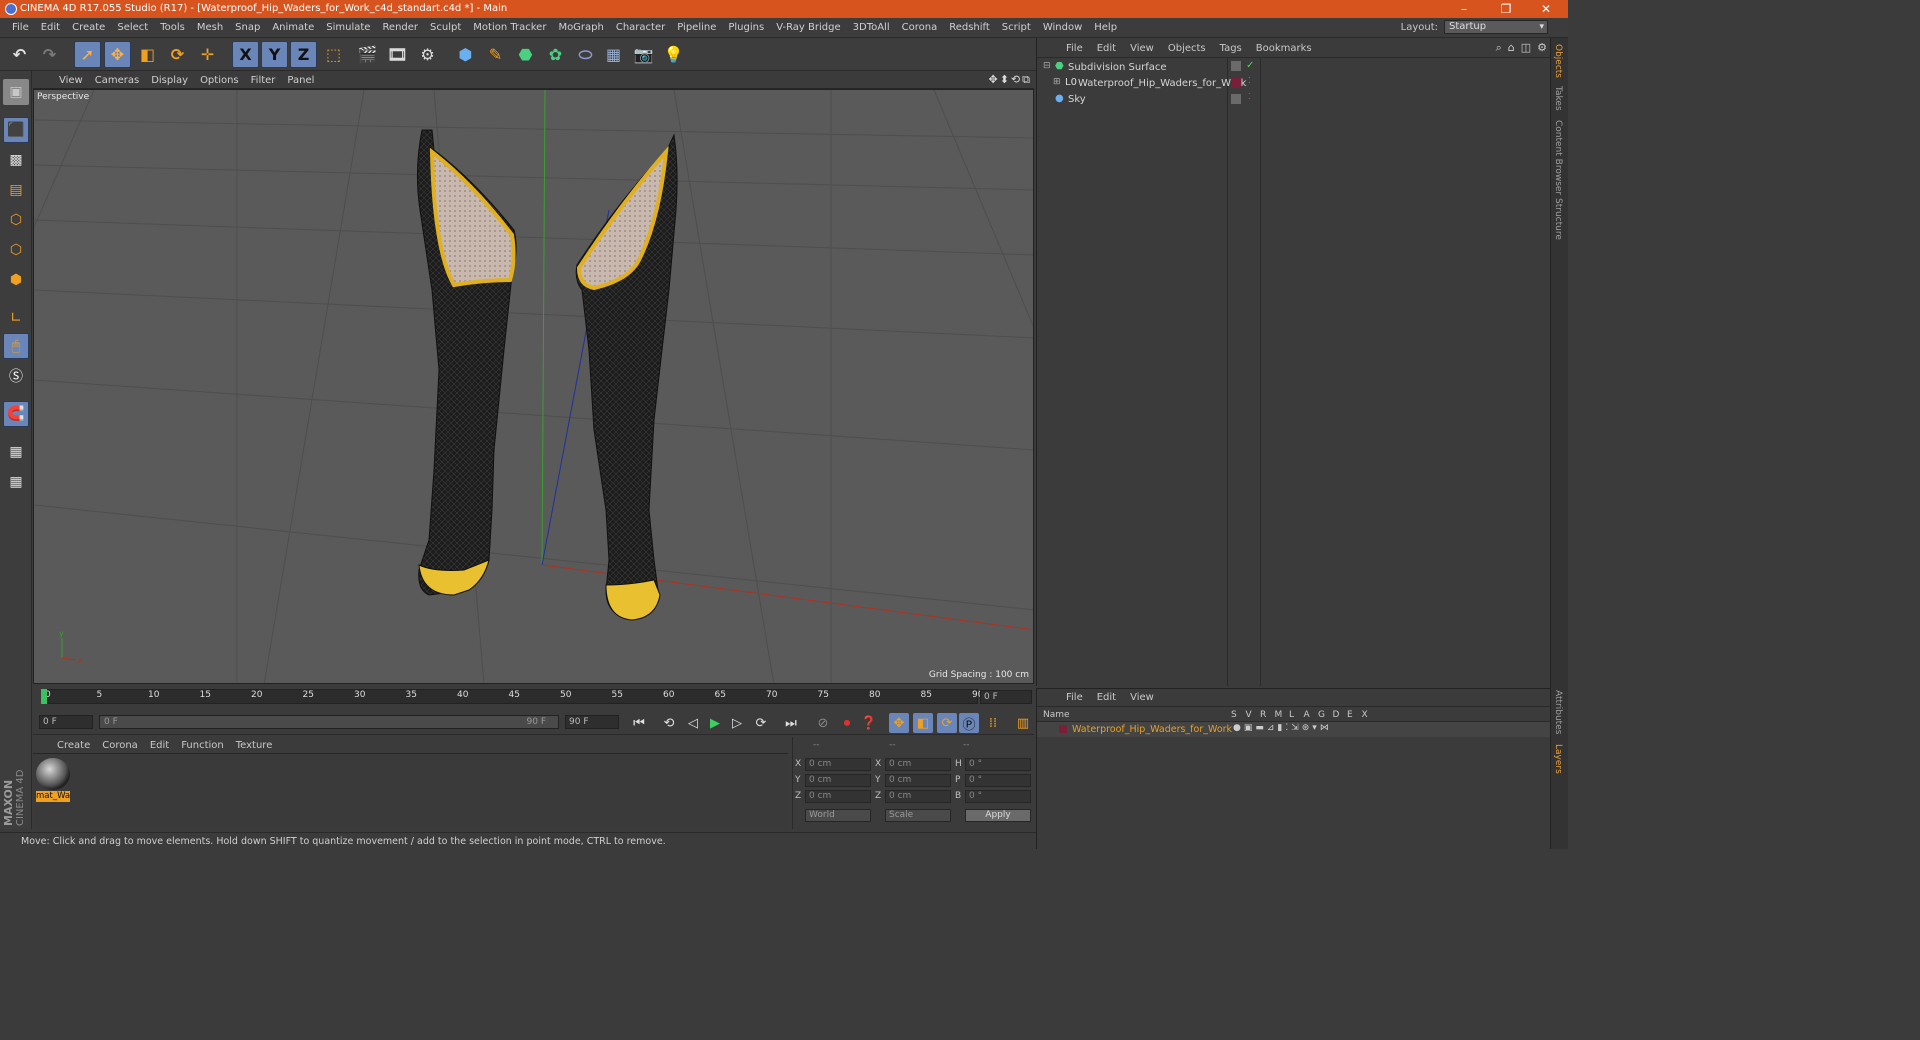  Describe the element at coordinates (1236, 83) in the screenshot. I see `layer-color-icon` at that location.